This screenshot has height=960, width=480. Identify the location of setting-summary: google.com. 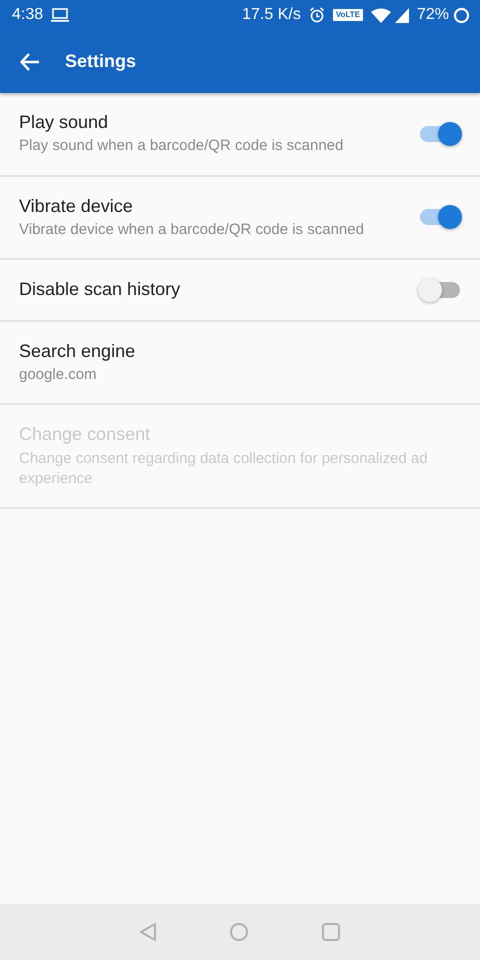
(58, 375).